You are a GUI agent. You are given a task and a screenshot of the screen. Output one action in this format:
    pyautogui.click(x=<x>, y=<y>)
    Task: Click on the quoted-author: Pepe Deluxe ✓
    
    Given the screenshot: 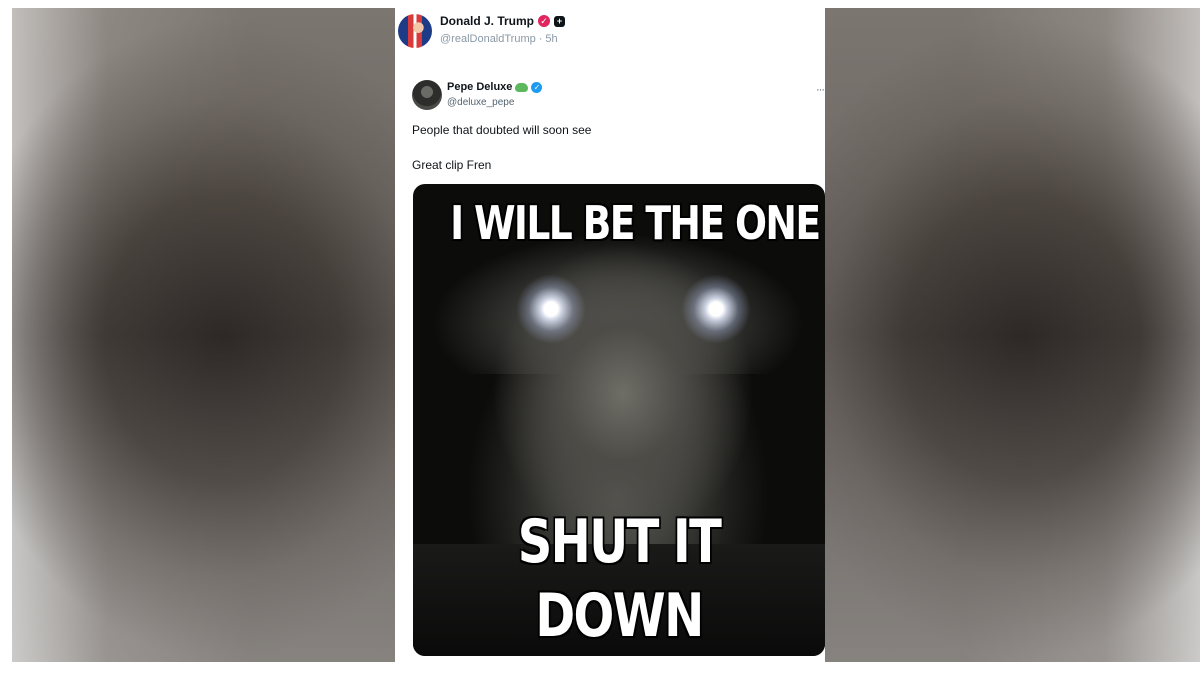 What is the action you would take?
    pyautogui.click(x=495, y=87)
    